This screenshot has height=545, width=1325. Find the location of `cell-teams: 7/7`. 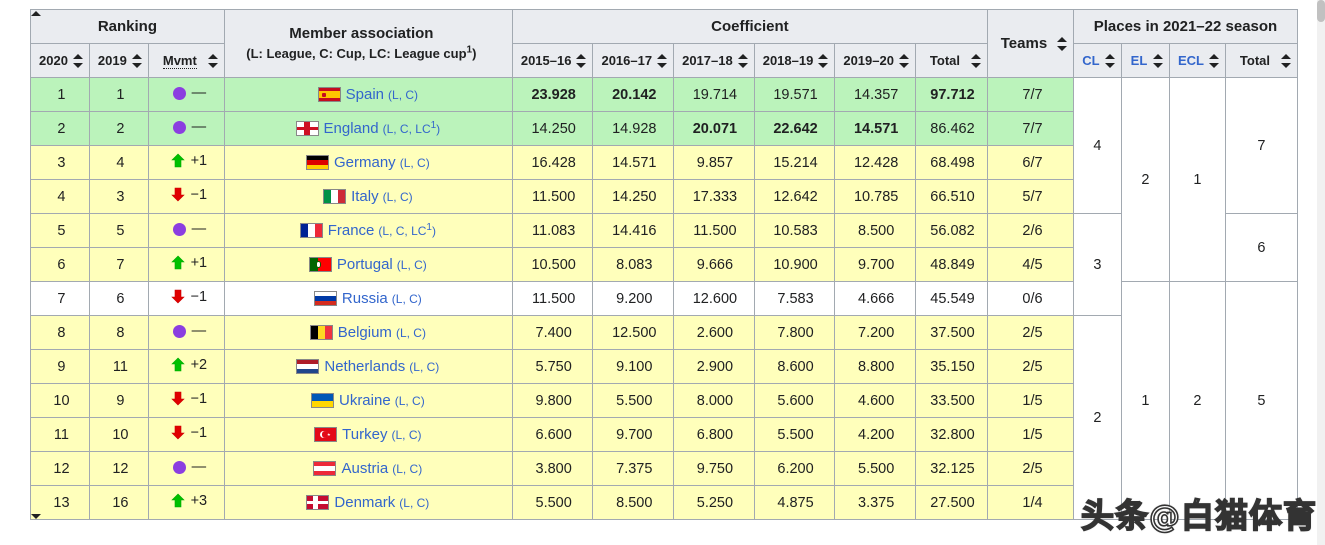

cell-teams: 7/7 is located at coordinates (1030, 94).